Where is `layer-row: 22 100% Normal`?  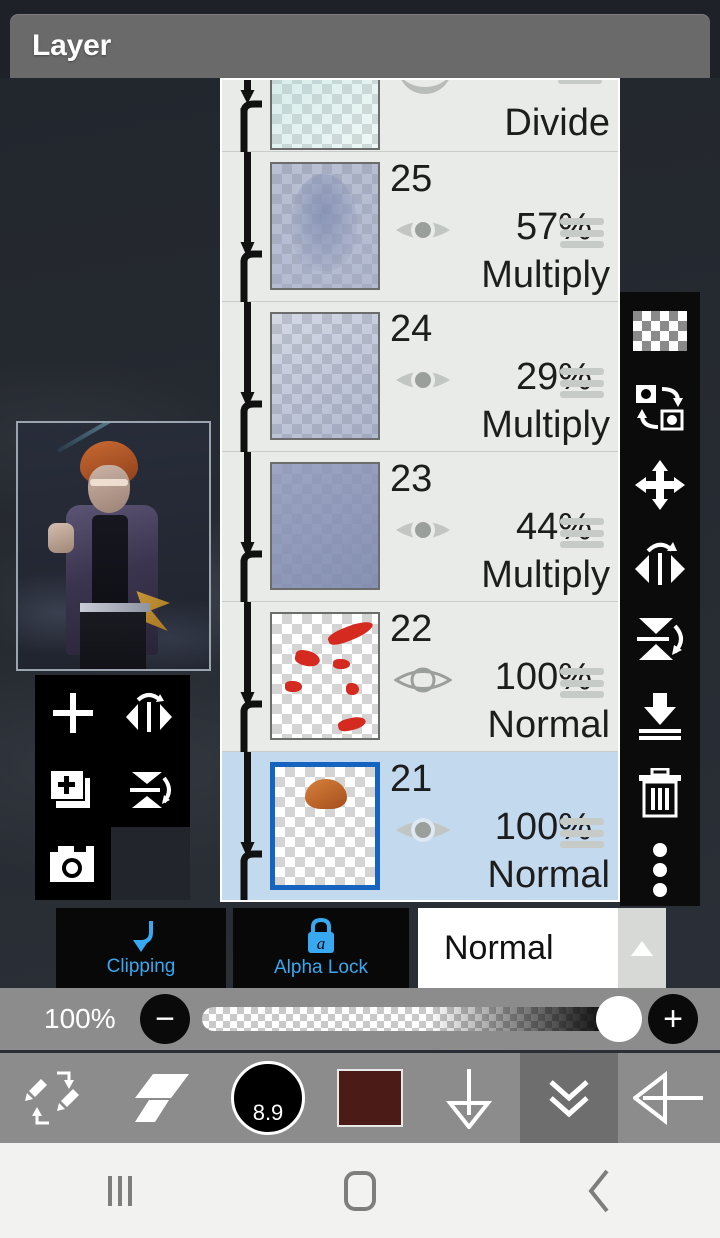 layer-row: 22 100% Normal is located at coordinates (420, 677).